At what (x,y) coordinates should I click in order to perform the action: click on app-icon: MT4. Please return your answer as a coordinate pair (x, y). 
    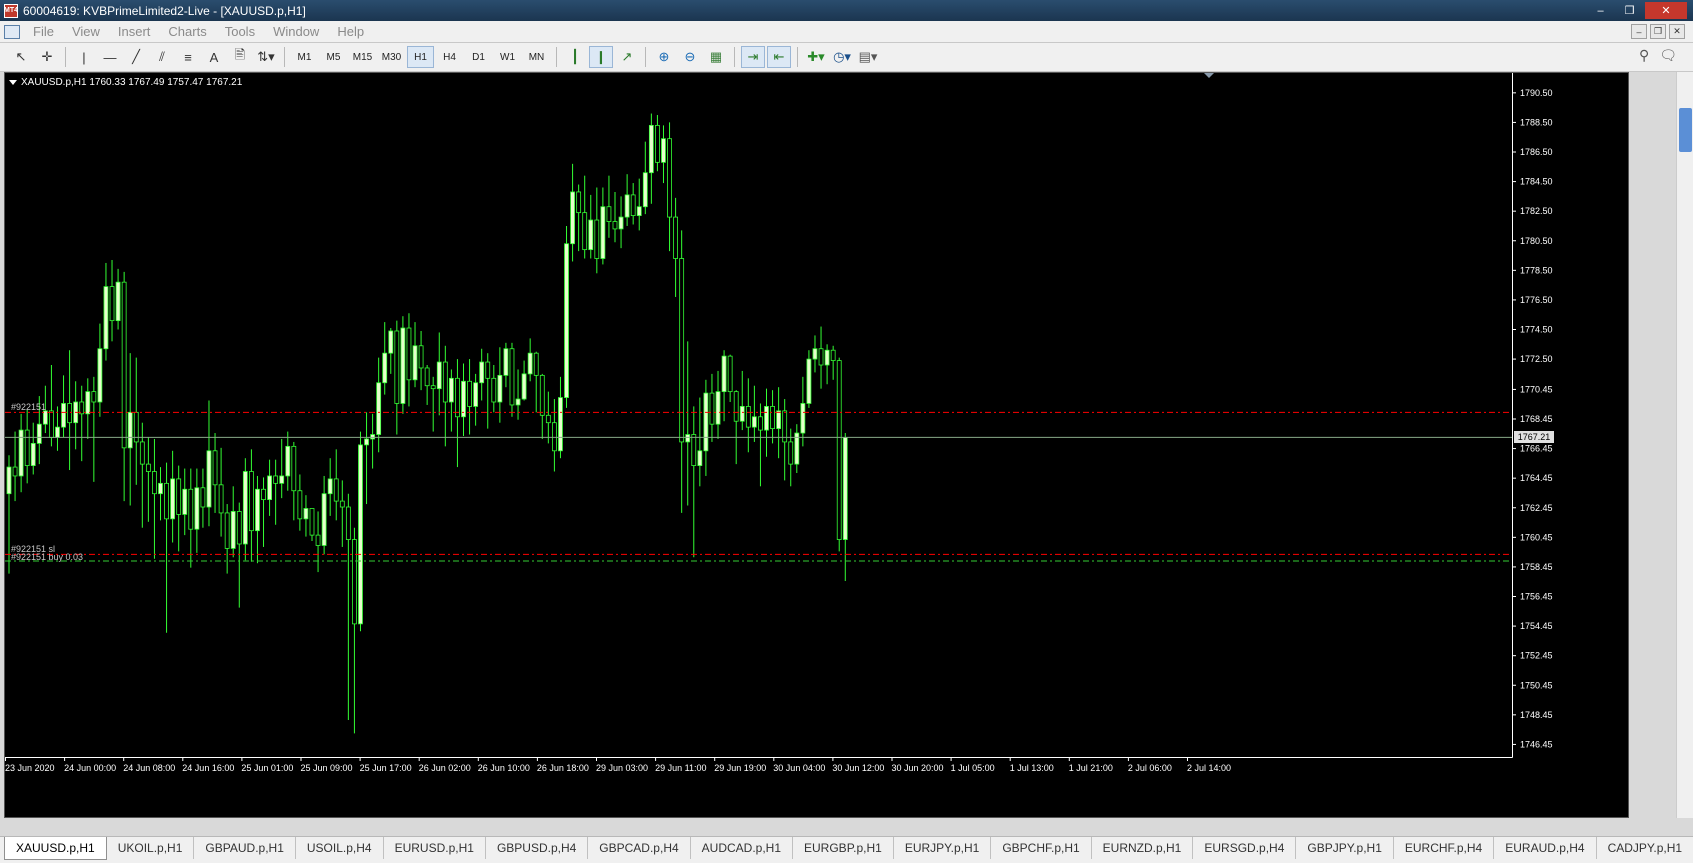
    Looking at the image, I should click on (11, 10).